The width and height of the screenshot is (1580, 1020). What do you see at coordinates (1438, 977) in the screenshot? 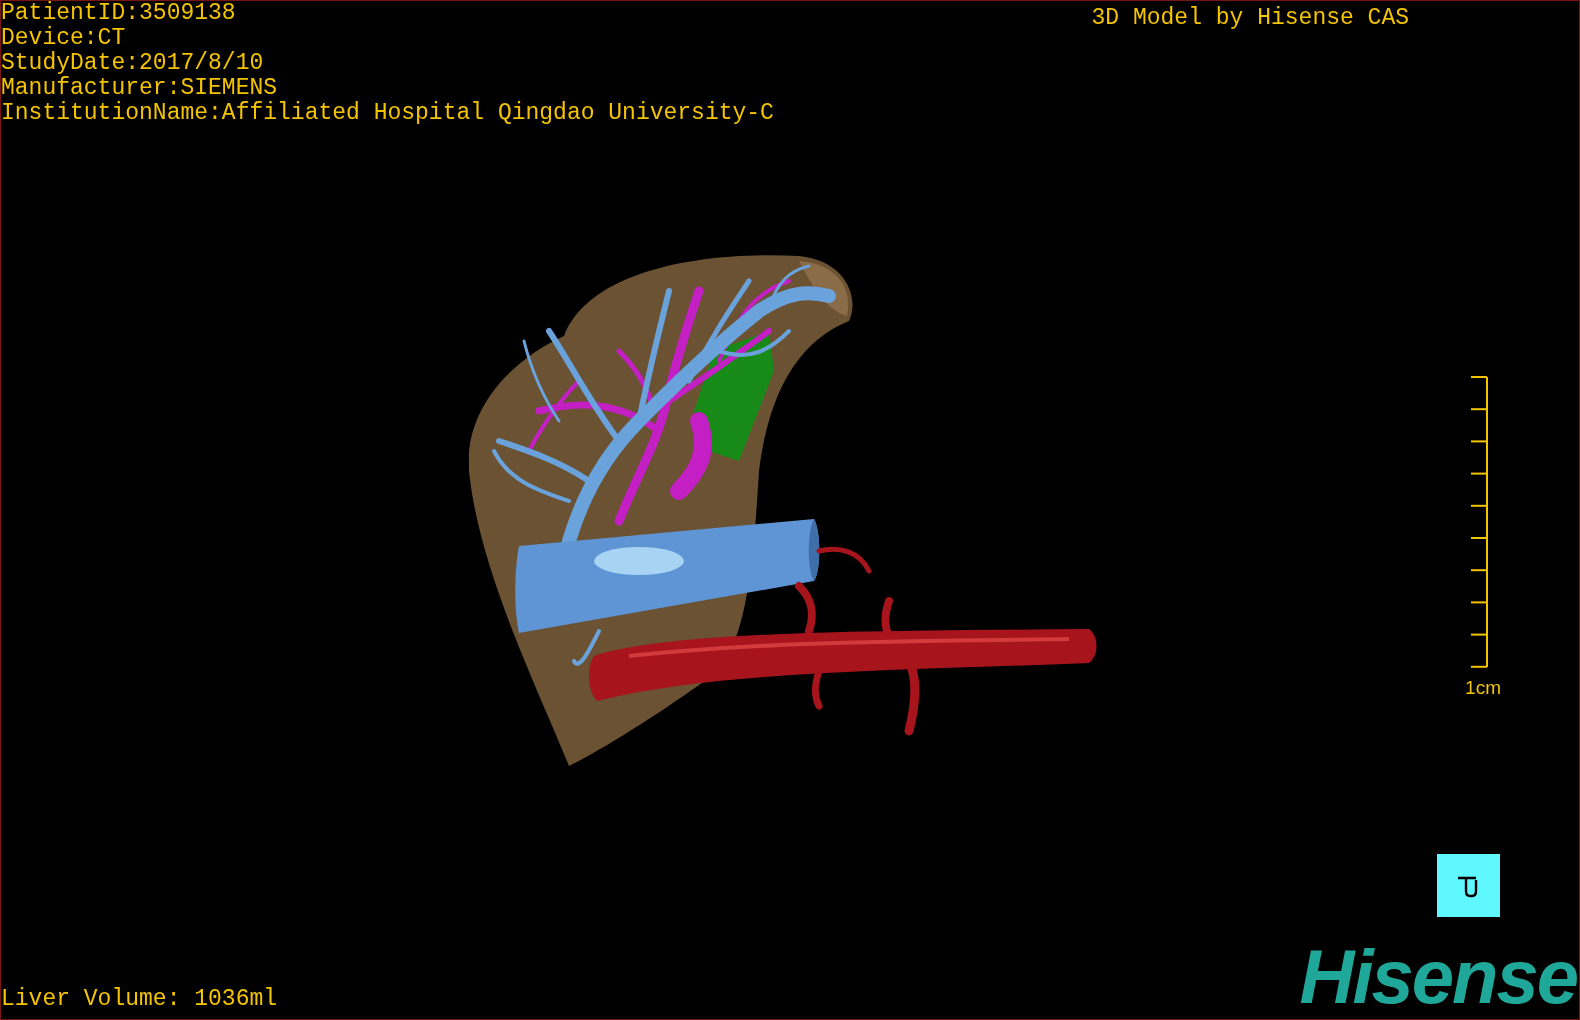
I see `brand-logo: Hisense` at bounding box center [1438, 977].